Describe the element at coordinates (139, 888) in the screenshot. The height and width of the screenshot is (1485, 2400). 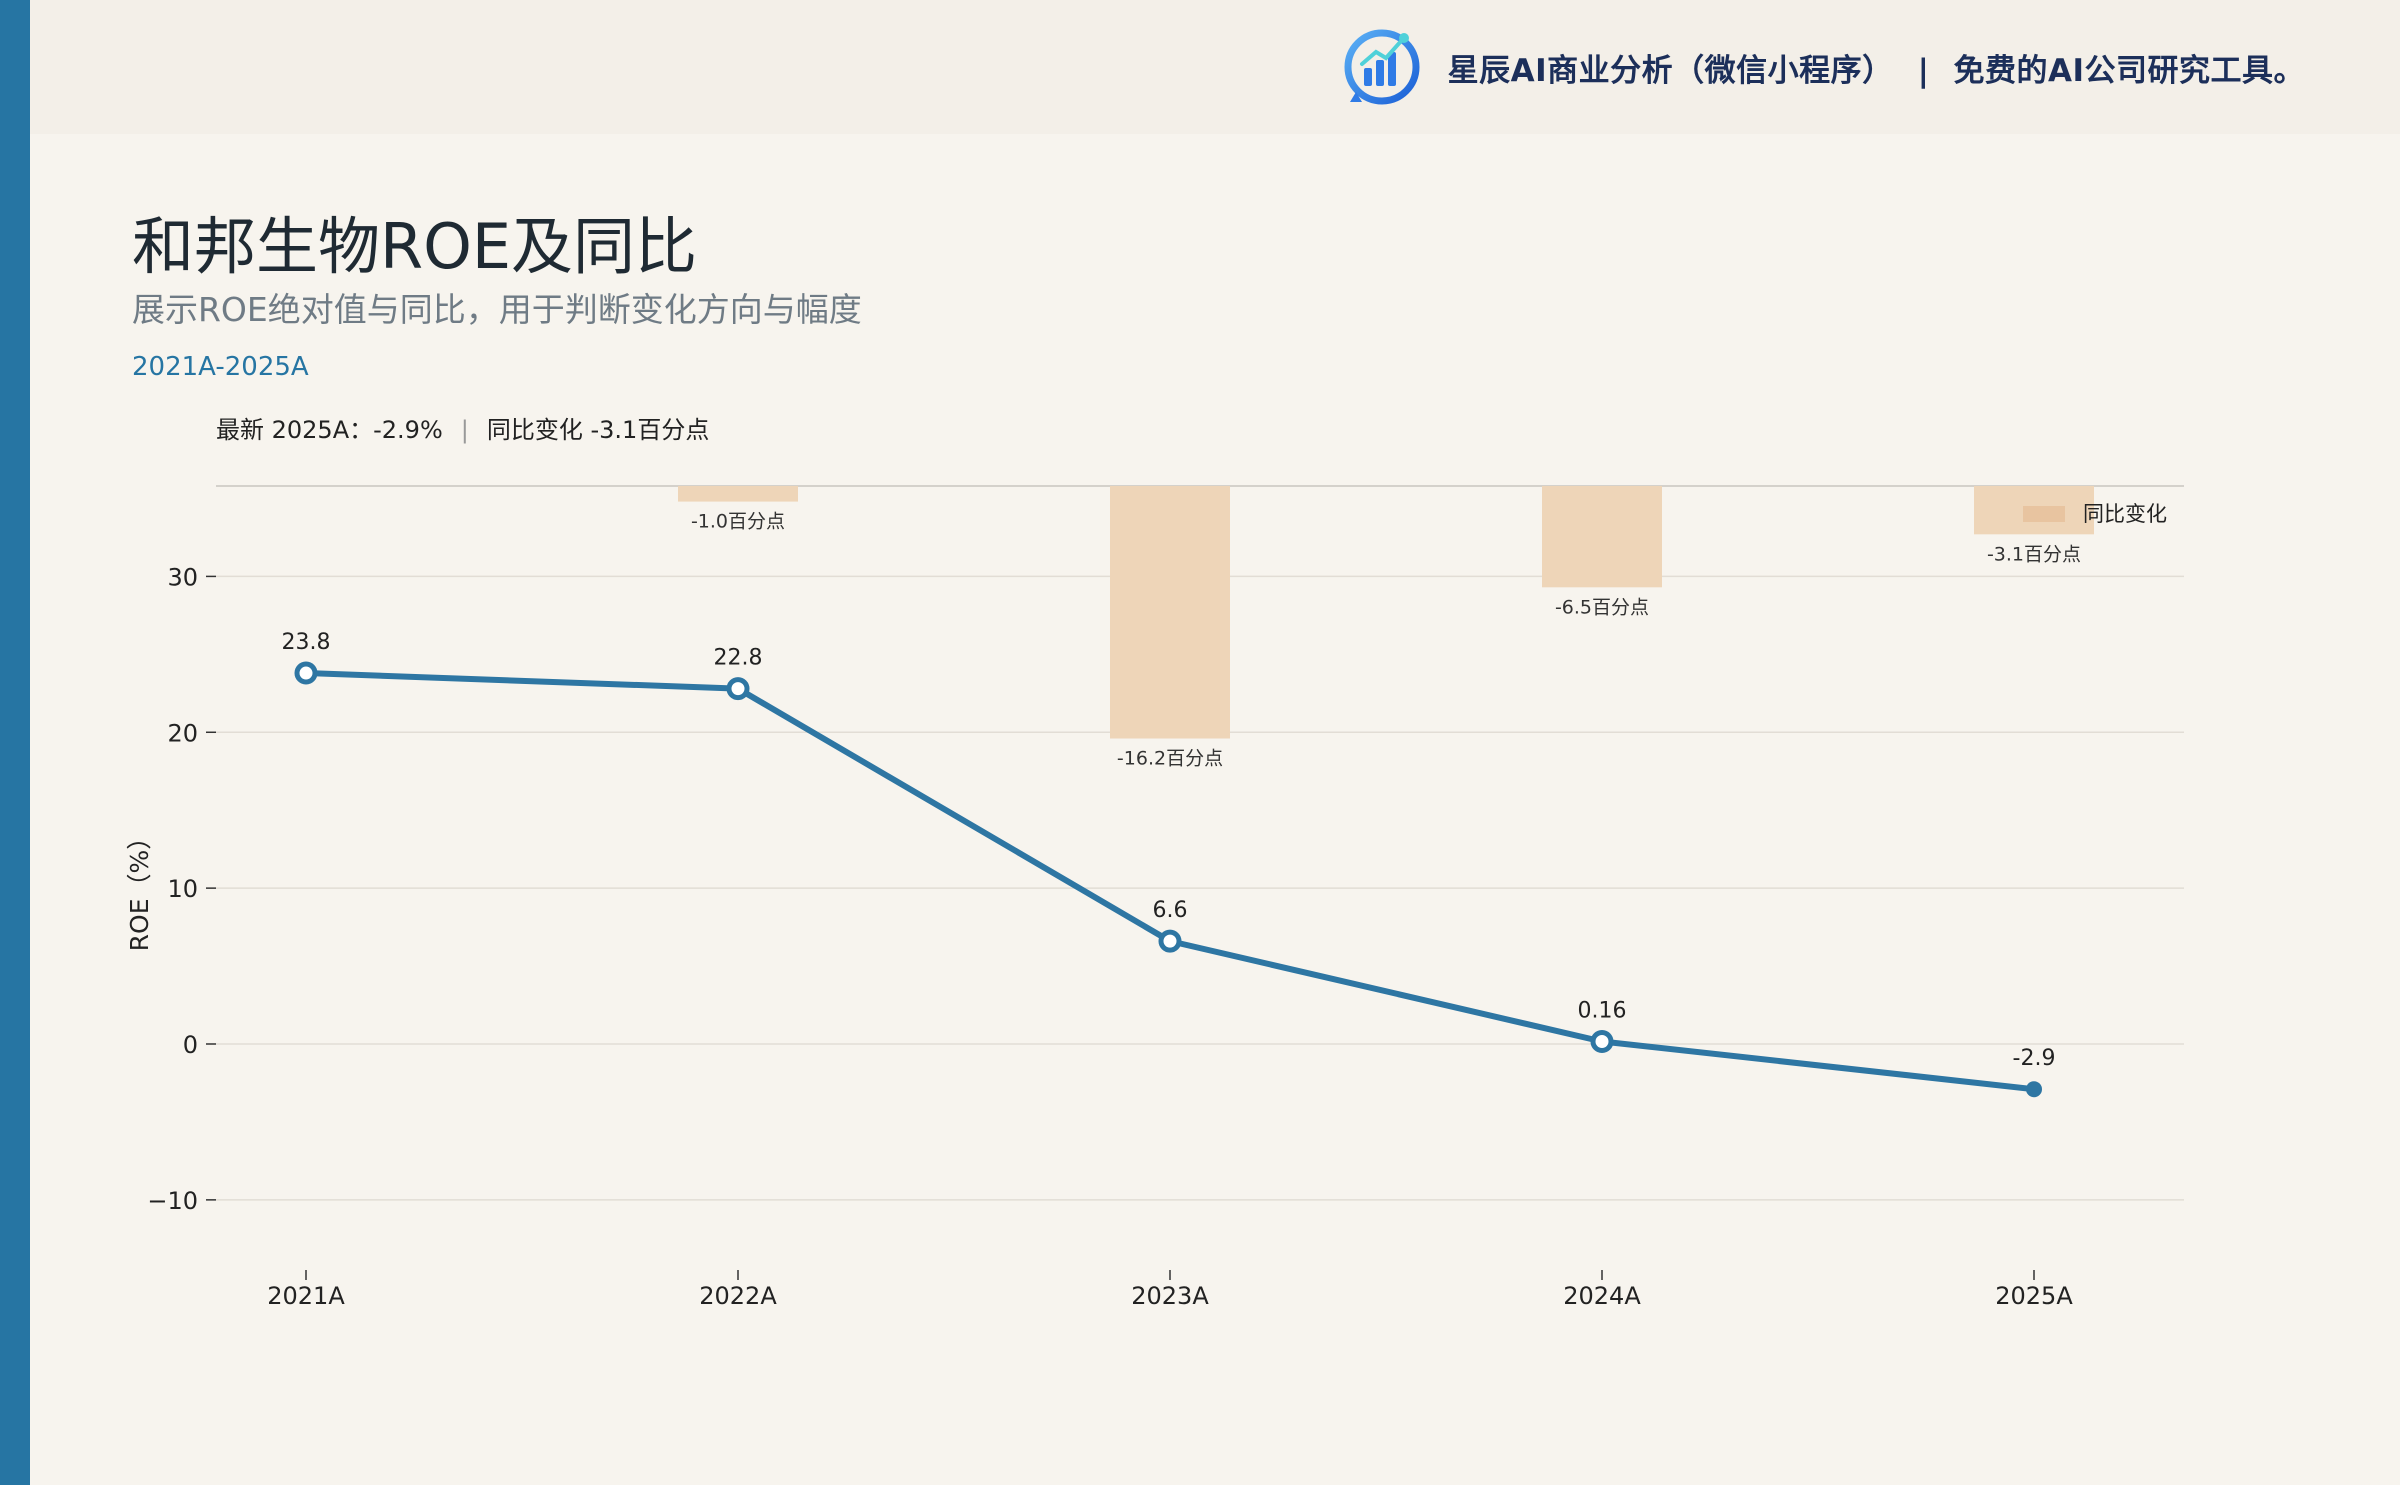
I see `y-axis-label: ROE（%）` at that location.